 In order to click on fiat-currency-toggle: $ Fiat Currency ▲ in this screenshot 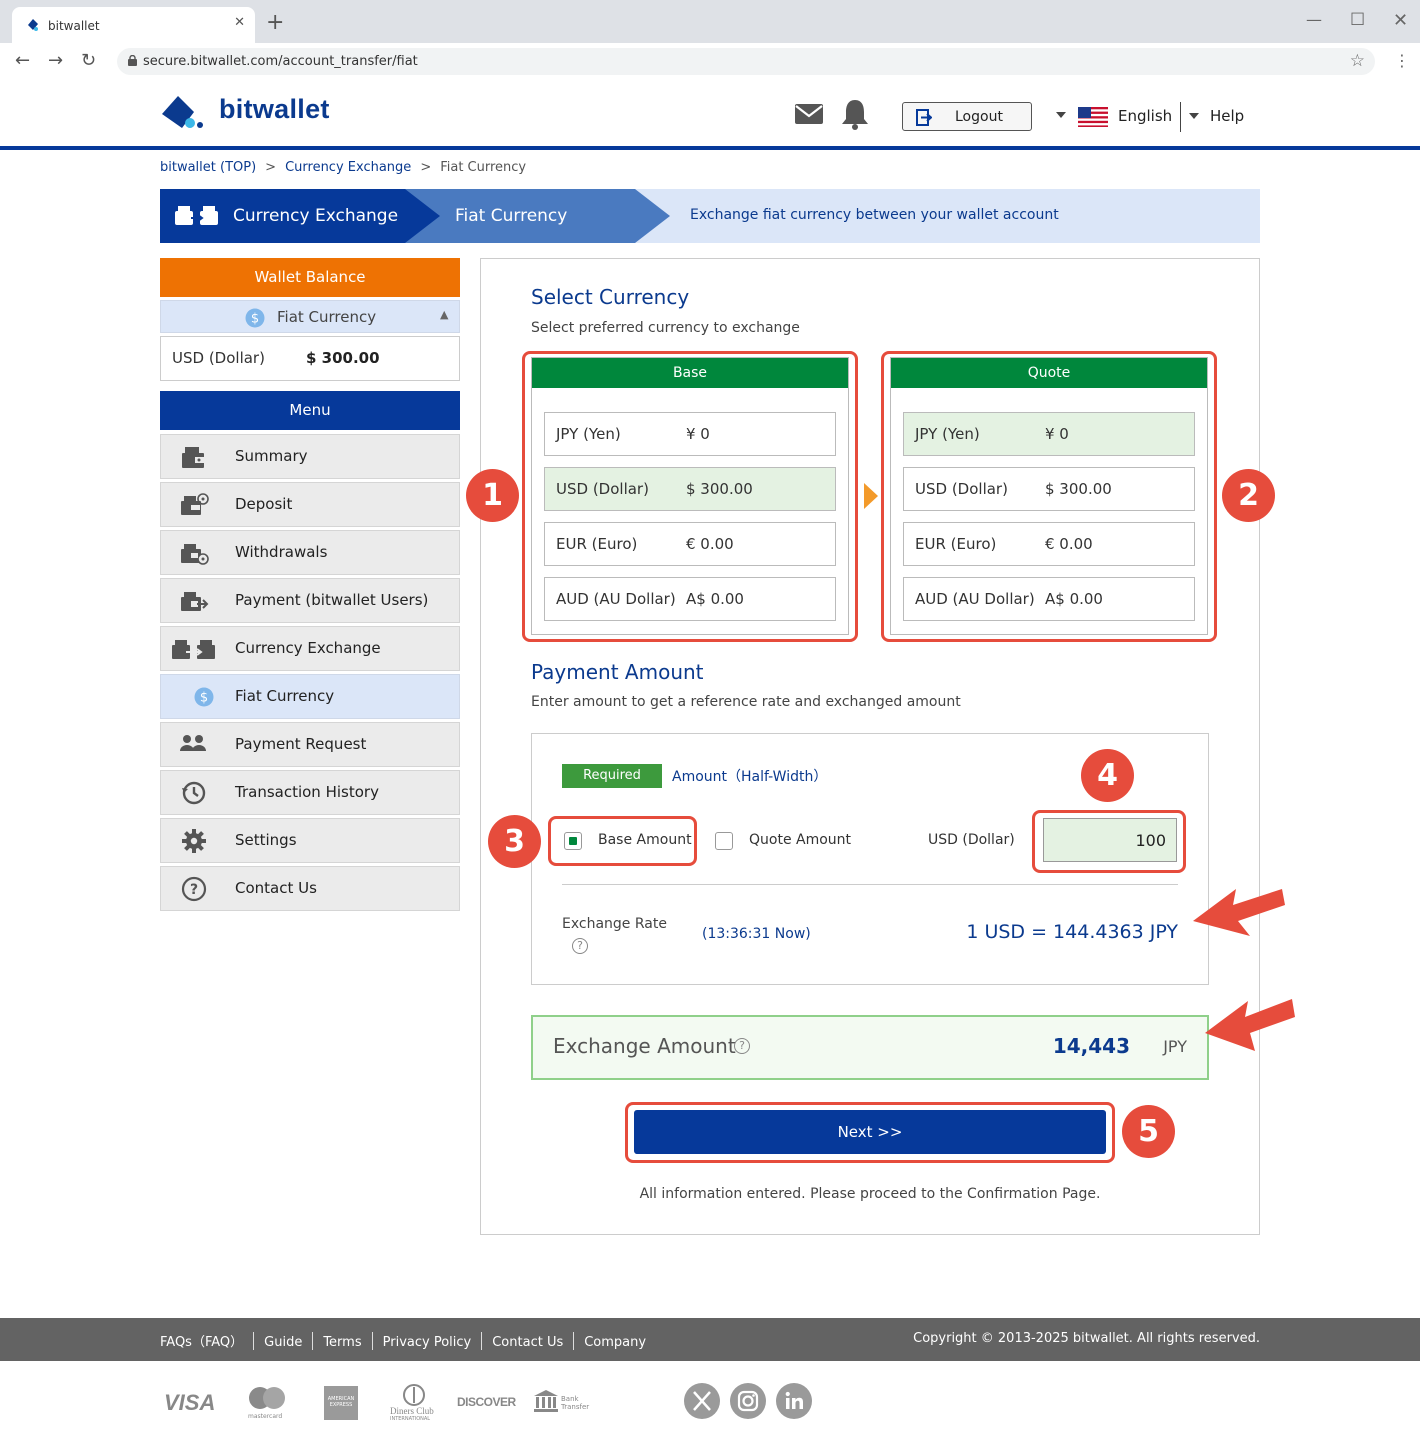, I will do `click(310, 316)`.